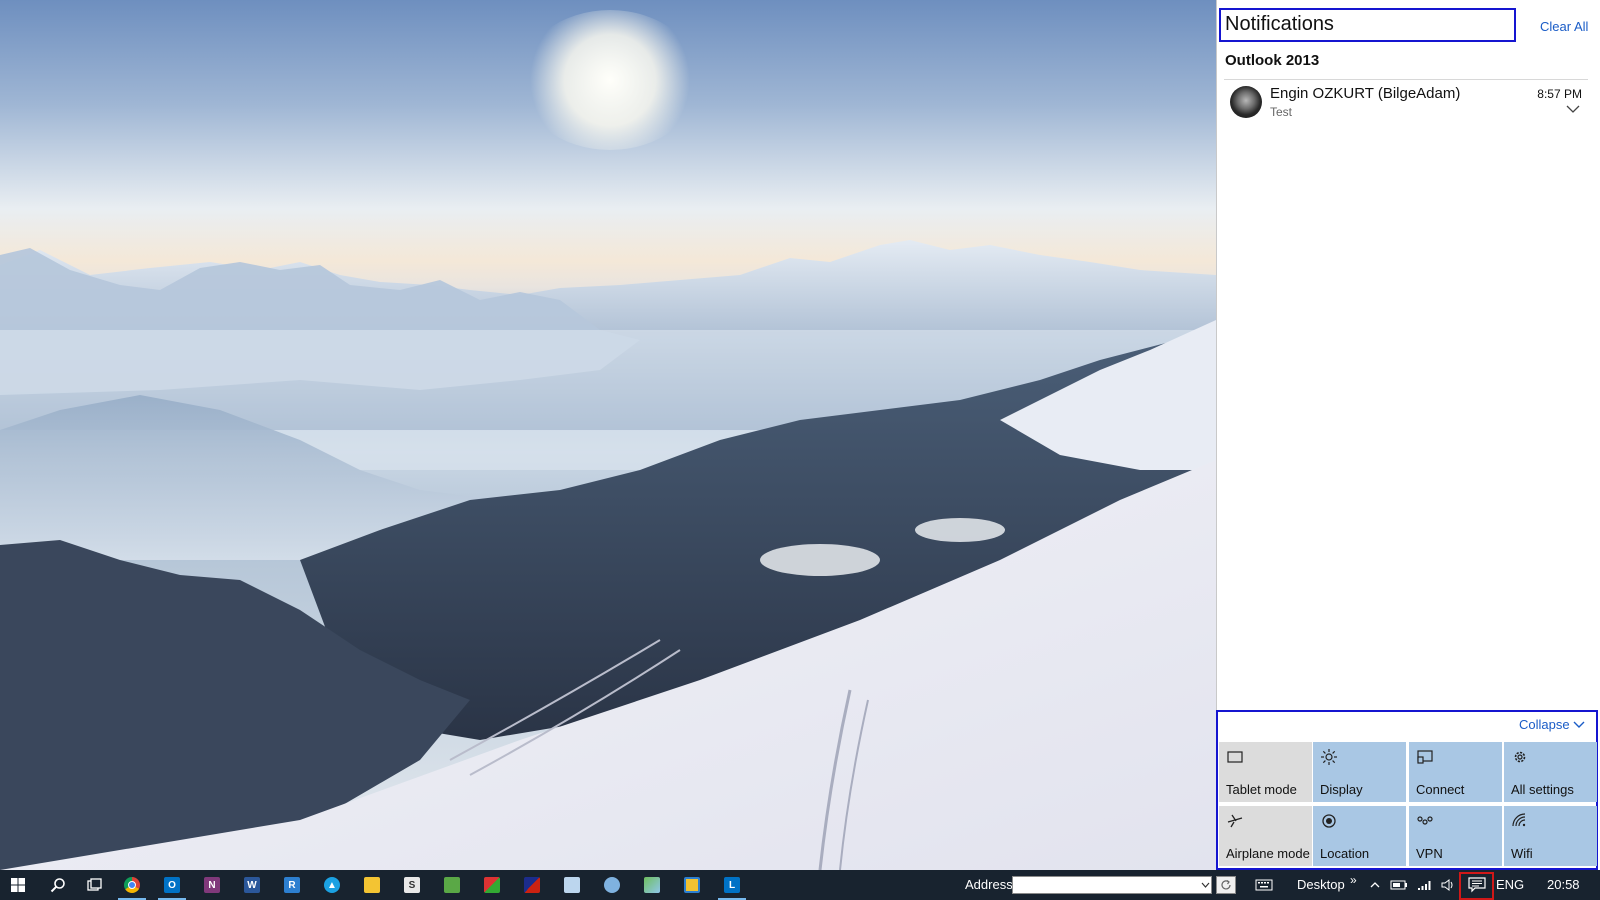 The image size is (1600, 900). I want to click on battery-tray-button, so click(1399, 885).